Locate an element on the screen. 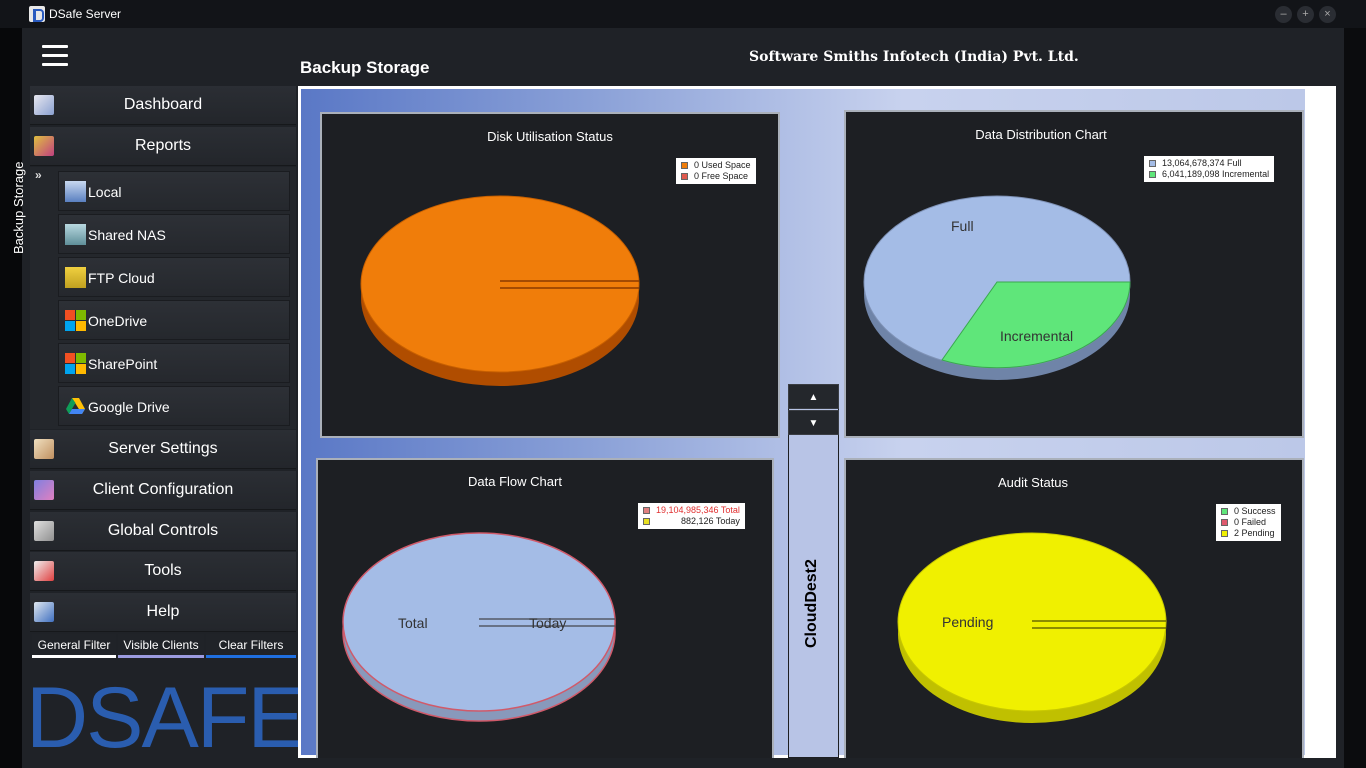 The width and height of the screenshot is (1366, 768). pie-slice-pending is located at coordinates (1032, 622).